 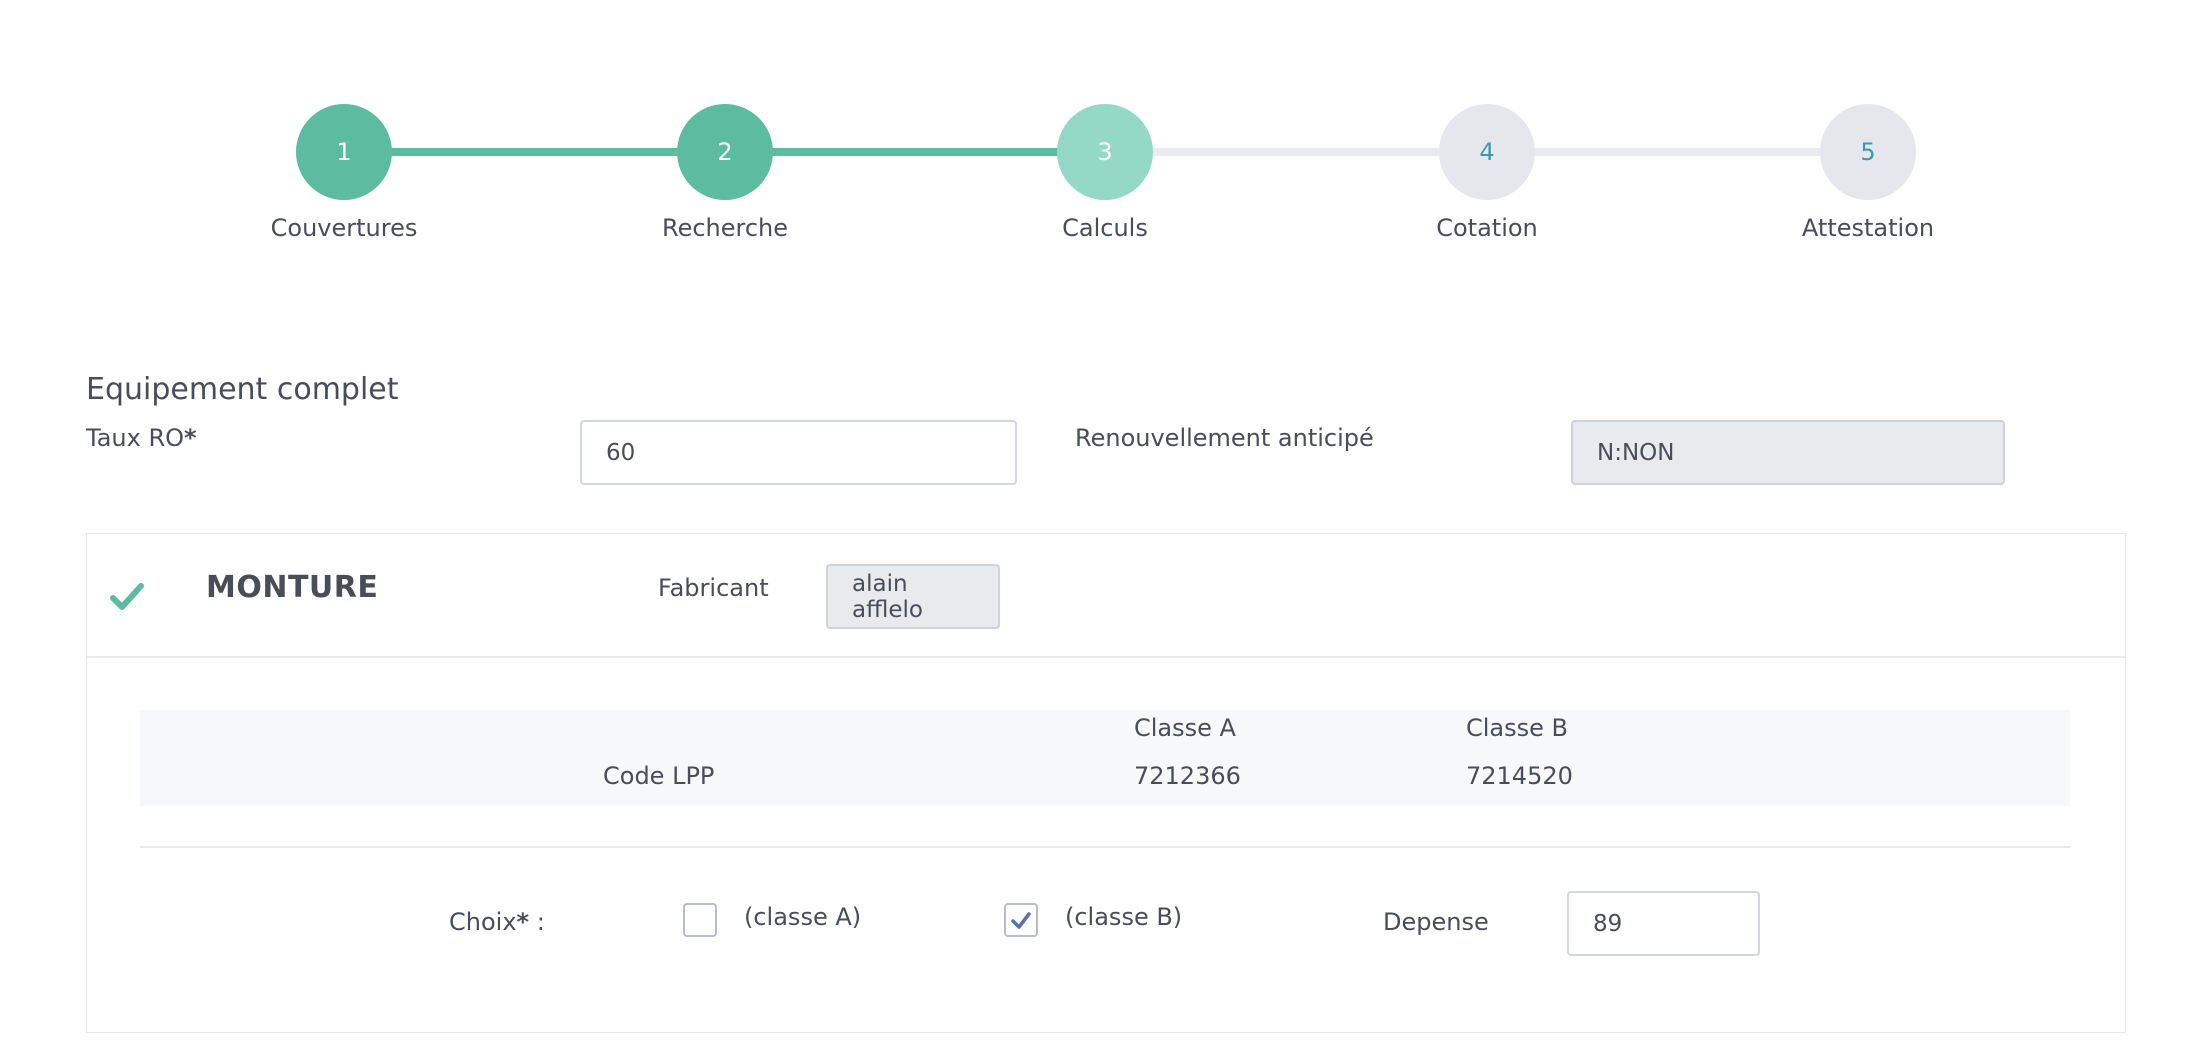 I want to click on row-label-code-lpp: Code LPP, so click(x=659, y=776).